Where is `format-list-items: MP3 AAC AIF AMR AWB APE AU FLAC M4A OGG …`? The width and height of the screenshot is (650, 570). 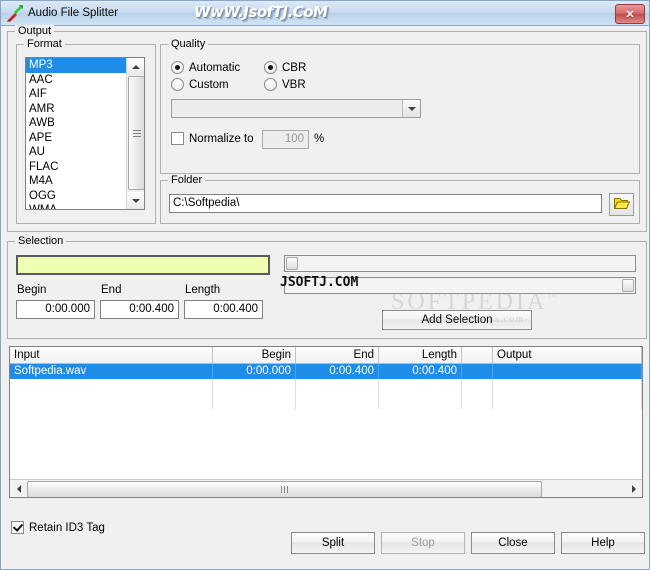
format-list-items: MP3 AAC AIF AMR AWB APE AU FLAC M4A OGG … is located at coordinates (76, 133).